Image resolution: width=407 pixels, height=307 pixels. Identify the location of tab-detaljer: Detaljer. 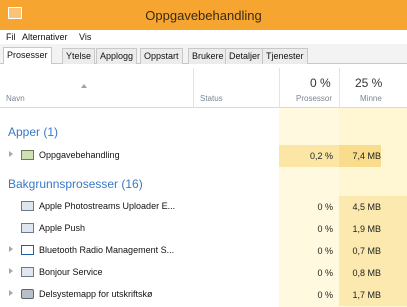
(245, 56).